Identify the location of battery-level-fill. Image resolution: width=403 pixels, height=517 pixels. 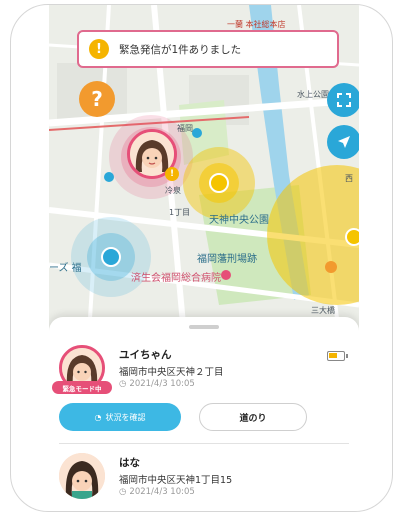
(333, 355).